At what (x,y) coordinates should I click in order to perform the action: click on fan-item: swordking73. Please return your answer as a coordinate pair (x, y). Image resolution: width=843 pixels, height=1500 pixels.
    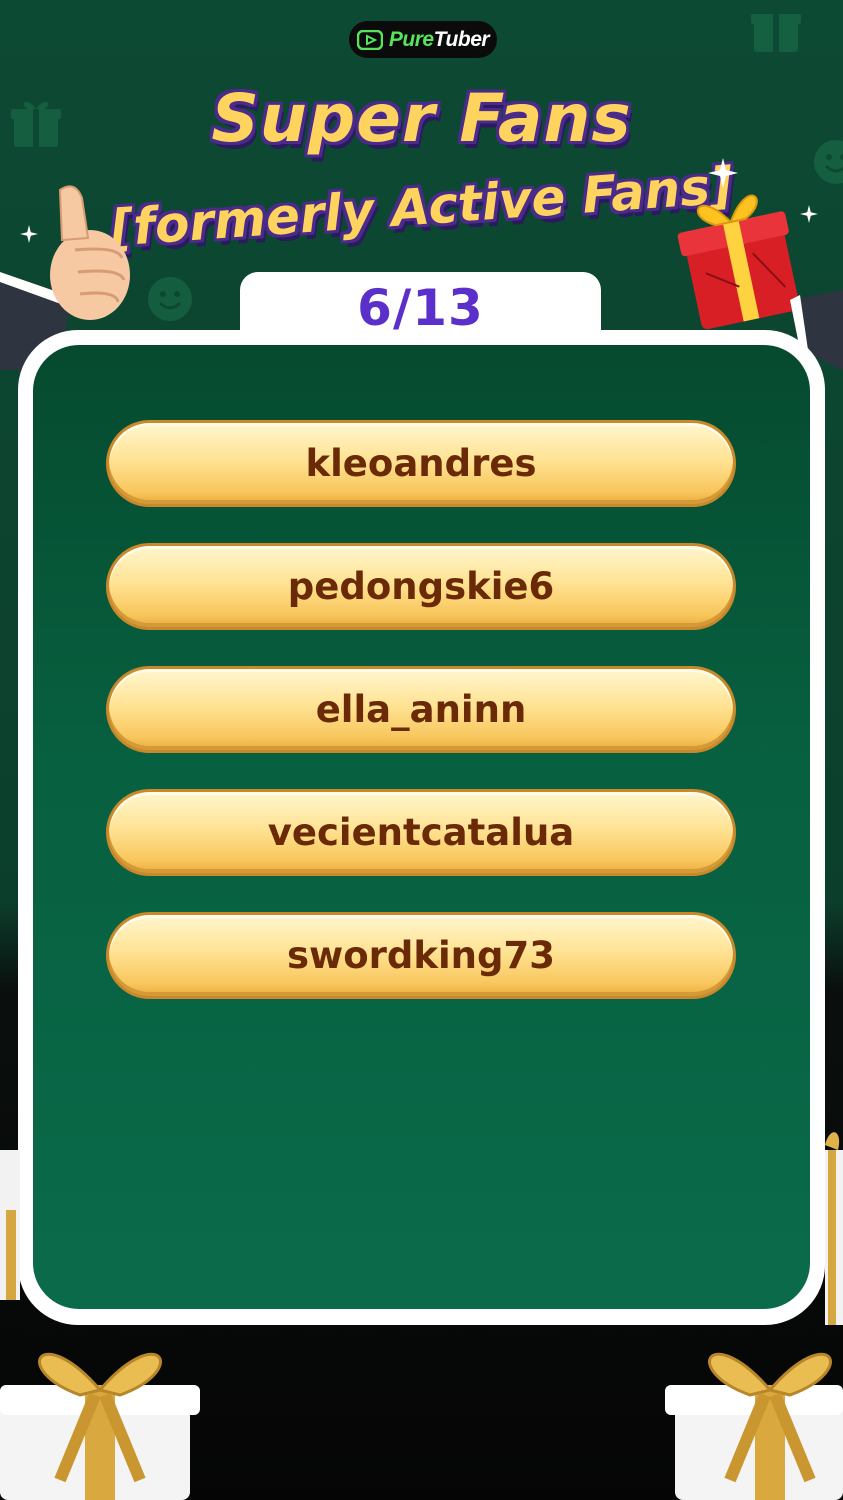
    Looking at the image, I should click on (421, 955).